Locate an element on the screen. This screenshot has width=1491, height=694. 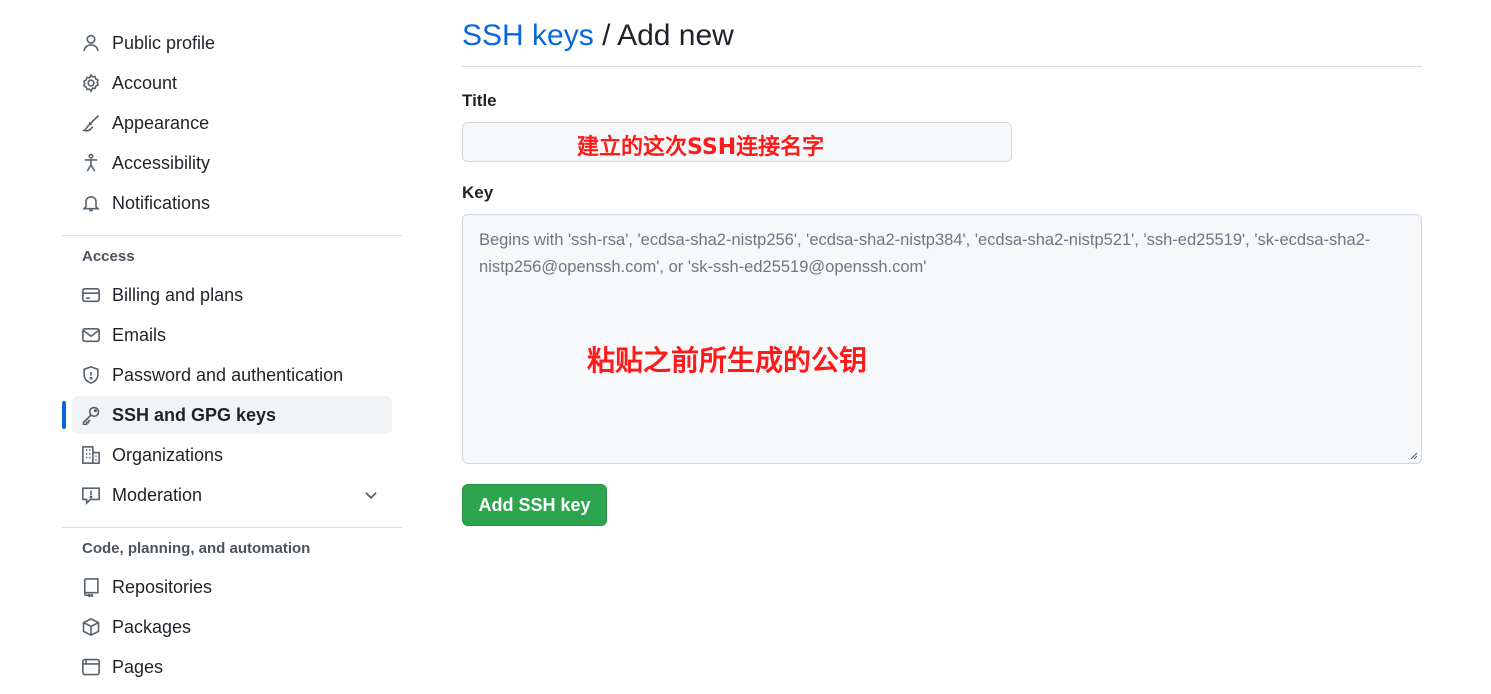
page-title: SSH keys / Add new is located at coordinates (942, 36).